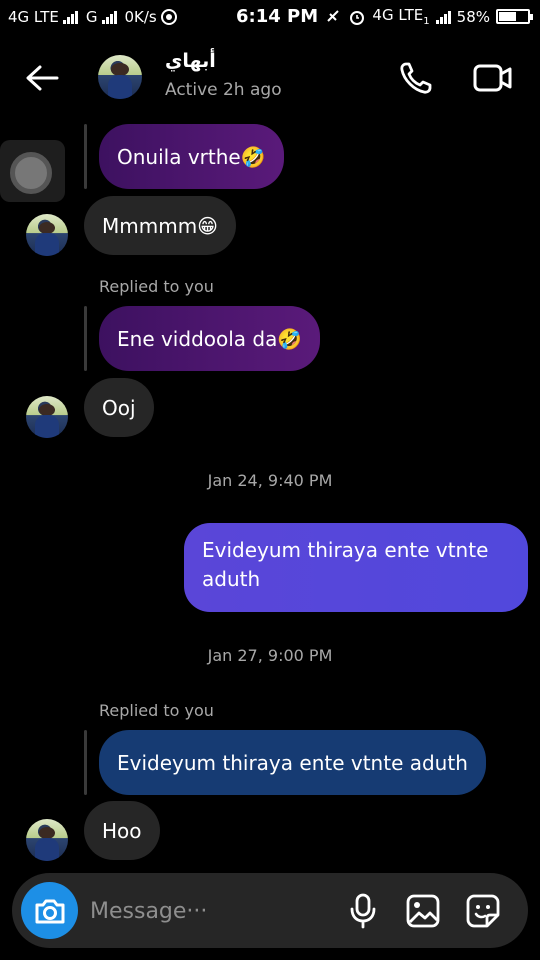  What do you see at coordinates (357, 17) in the screenshot?
I see `alarm-icon` at bounding box center [357, 17].